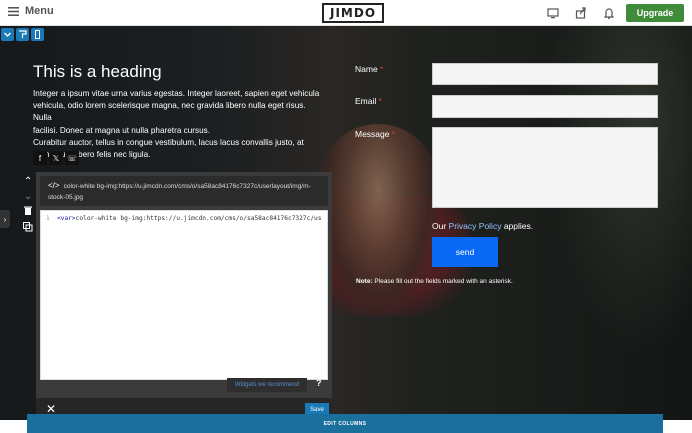 This screenshot has width=692, height=433. Describe the element at coordinates (353, 13) in the screenshot. I see `jimdo-logo: JIMDO` at that location.